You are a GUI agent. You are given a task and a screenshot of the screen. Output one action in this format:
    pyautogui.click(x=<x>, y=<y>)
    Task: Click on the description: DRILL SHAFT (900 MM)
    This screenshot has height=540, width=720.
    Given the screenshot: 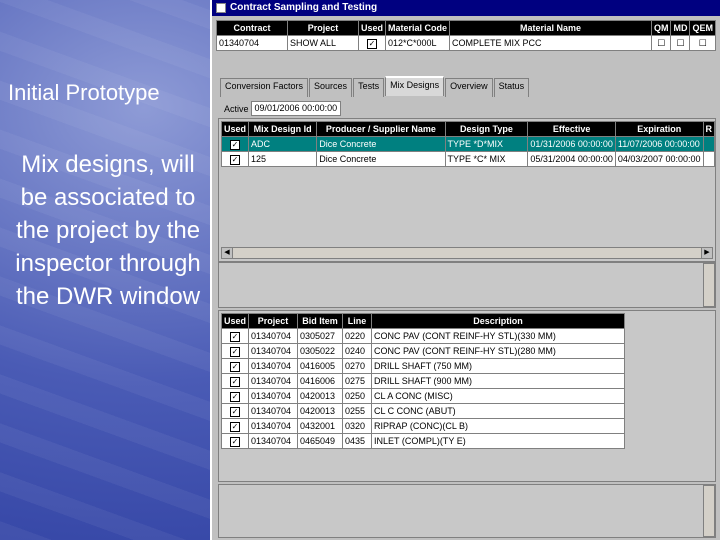 What is the action you would take?
    pyautogui.click(x=498, y=381)
    